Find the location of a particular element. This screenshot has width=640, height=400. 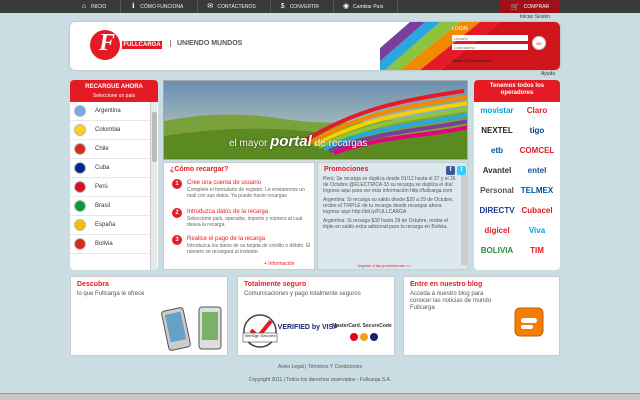

country-selector-header: RECARGUE AHORA Seleccione un país is located at coordinates (114, 91).